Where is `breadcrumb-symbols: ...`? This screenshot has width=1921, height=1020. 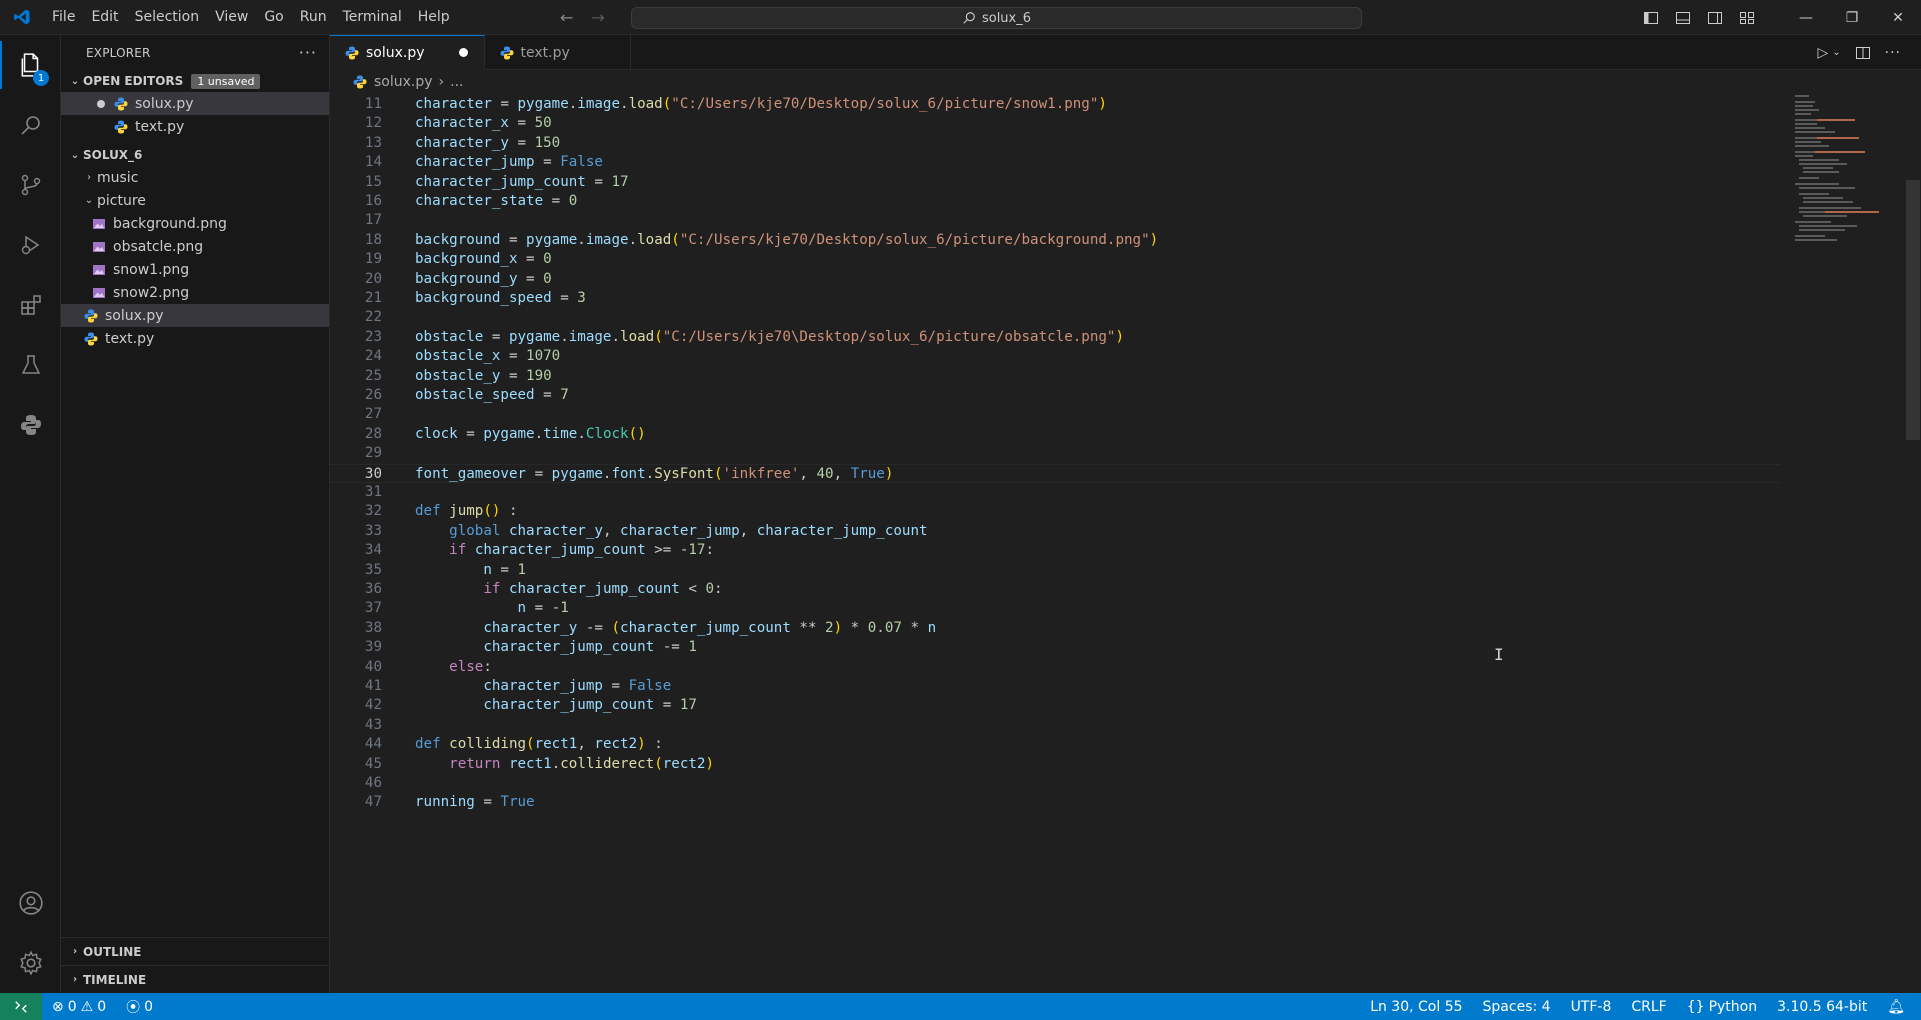
breadcrumb-symbols: ... is located at coordinates (456, 82).